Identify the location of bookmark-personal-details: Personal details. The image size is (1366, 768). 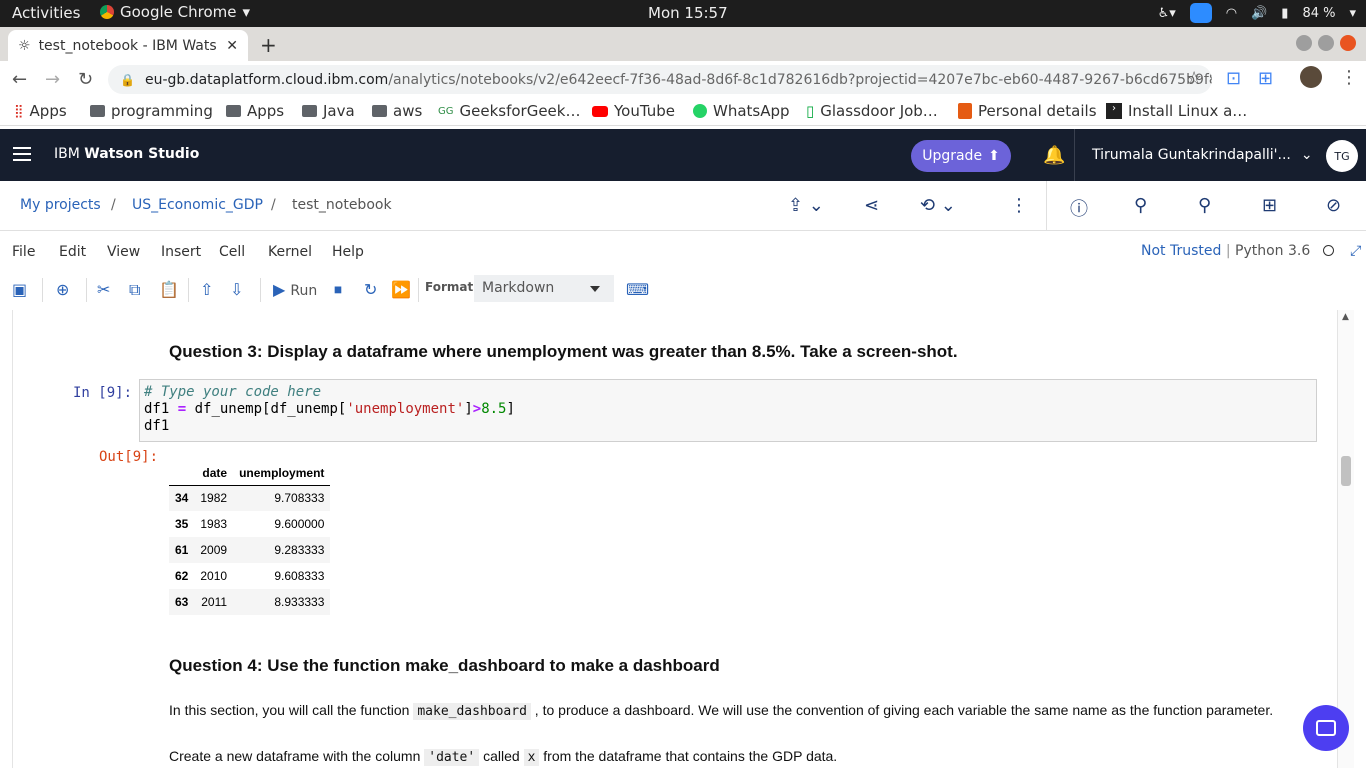
(1027, 111).